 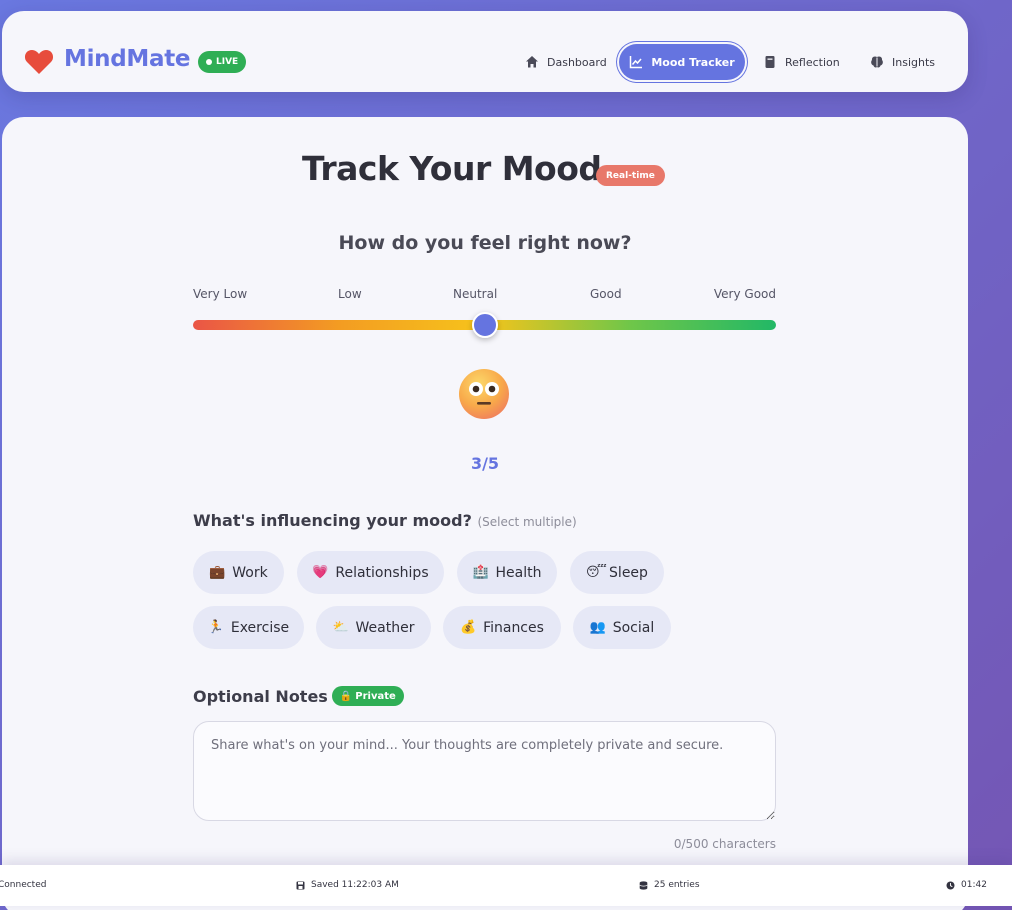 I want to click on money-bag-icon: 💰, so click(x=468, y=627).